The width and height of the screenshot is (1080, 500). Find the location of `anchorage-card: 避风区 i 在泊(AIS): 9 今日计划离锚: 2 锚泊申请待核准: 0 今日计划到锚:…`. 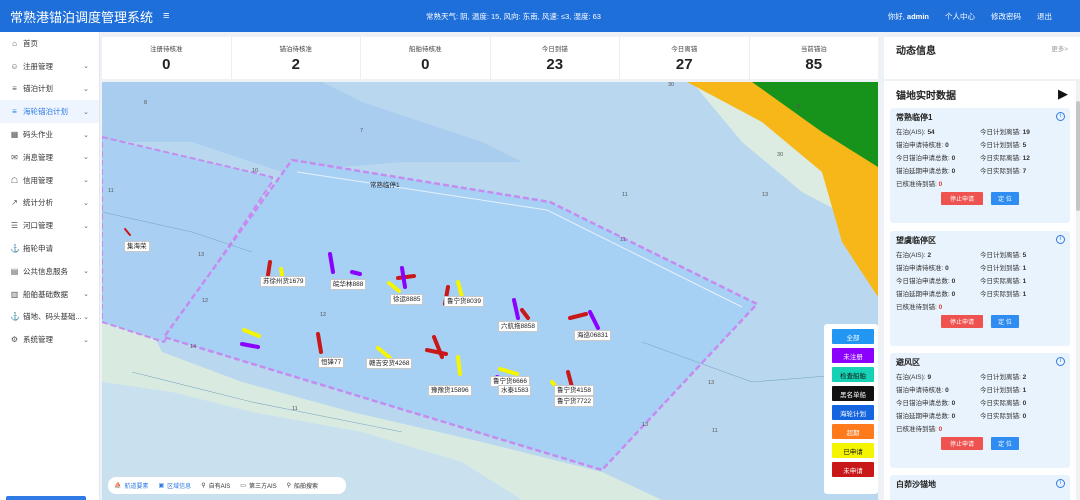

anchorage-card: 避风区 i 在泊(AIS): 9 今日计划离锚: 2 锚泊申请待核准: 0 今日计划到锚:… is located at coordinates (980, 410).